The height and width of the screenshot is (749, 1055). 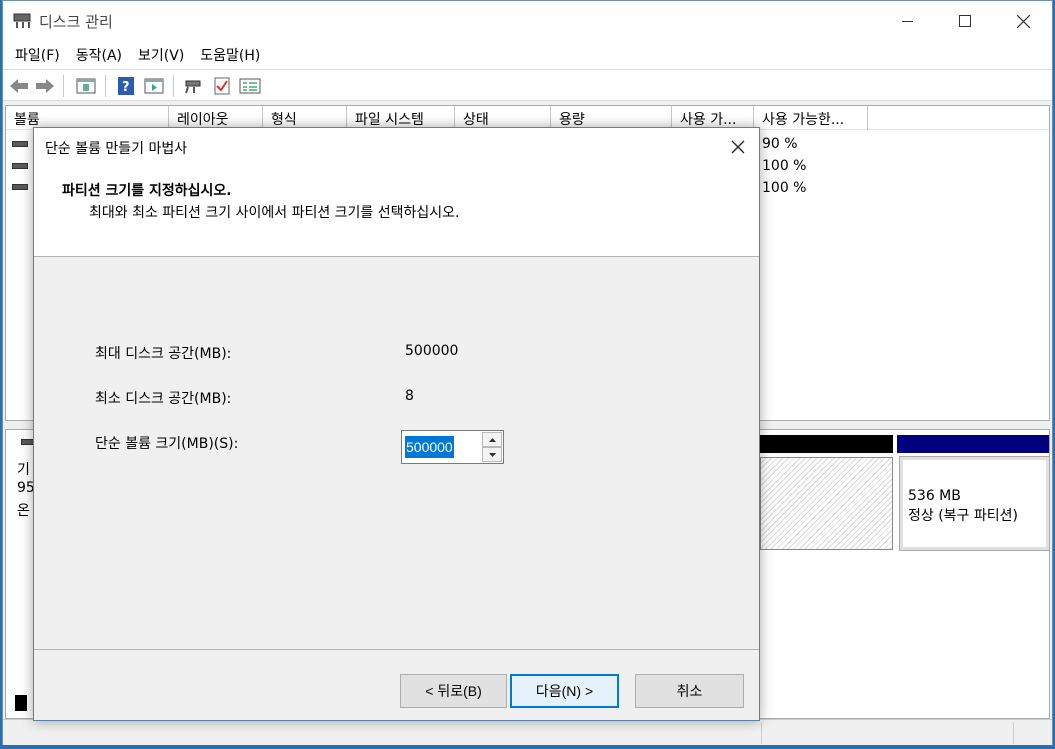 I want to click on primary-partition-header, so click(x=973, y=444).